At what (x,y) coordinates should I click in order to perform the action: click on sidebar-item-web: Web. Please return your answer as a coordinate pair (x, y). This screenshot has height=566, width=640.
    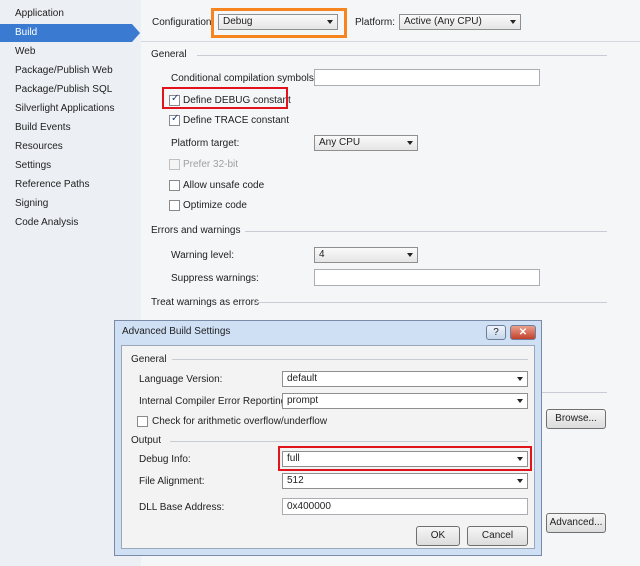
    Looking at the image, I should click on (66, 52).